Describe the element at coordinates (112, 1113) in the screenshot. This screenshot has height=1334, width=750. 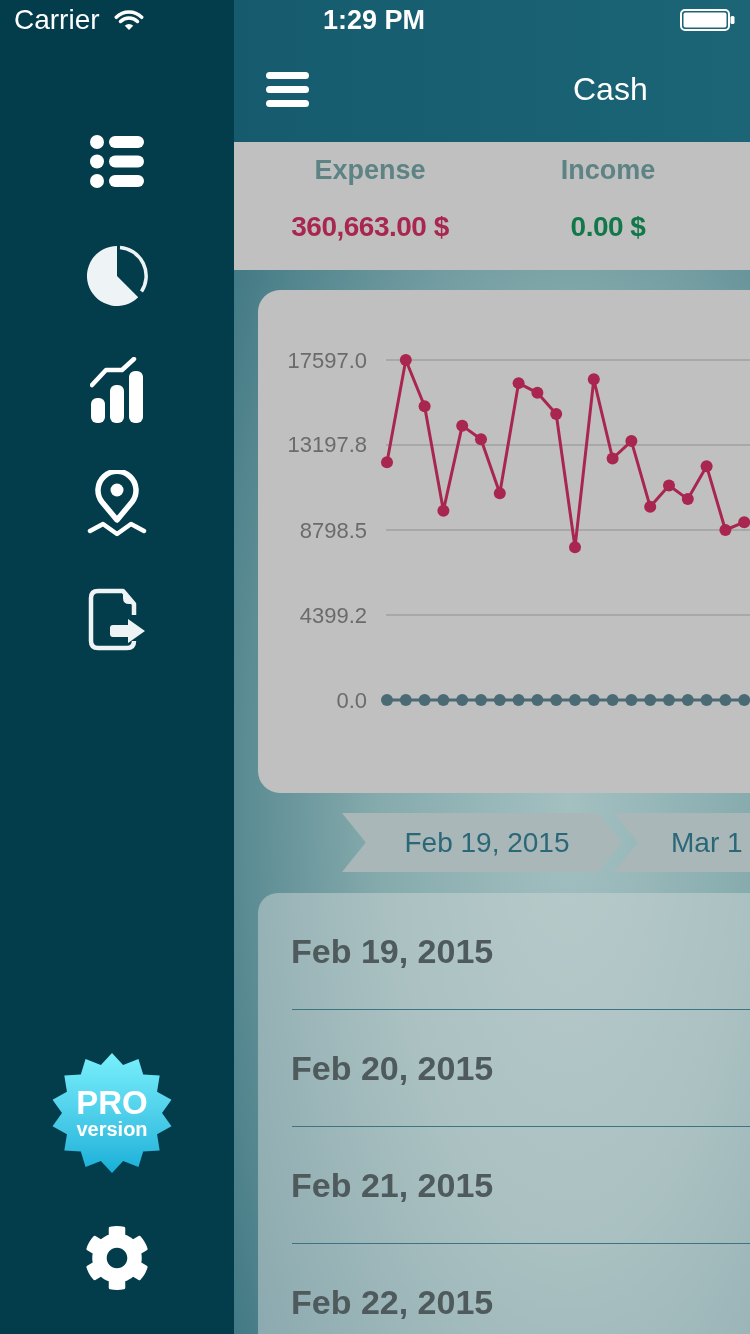
I see `pro-version-badge: PRO version` at that location.